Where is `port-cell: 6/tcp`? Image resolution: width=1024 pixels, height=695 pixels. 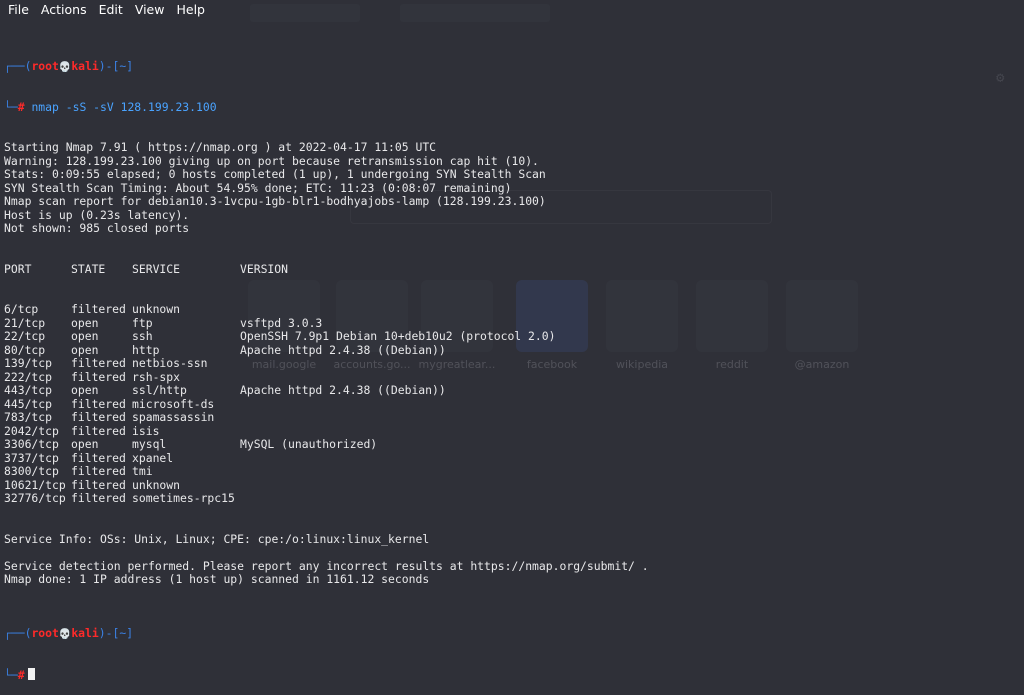
port-cell: 6/tcp is located at coordinates (21, 309).